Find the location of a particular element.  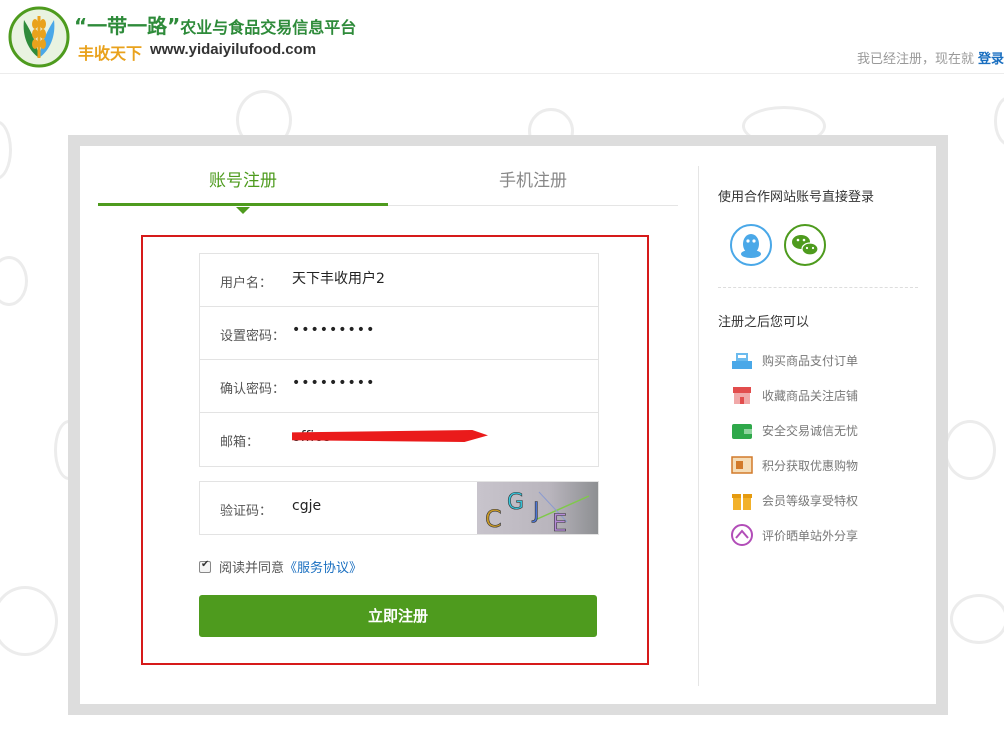

tab-account-register: 账号注册 is located at coordinates (243, 178).